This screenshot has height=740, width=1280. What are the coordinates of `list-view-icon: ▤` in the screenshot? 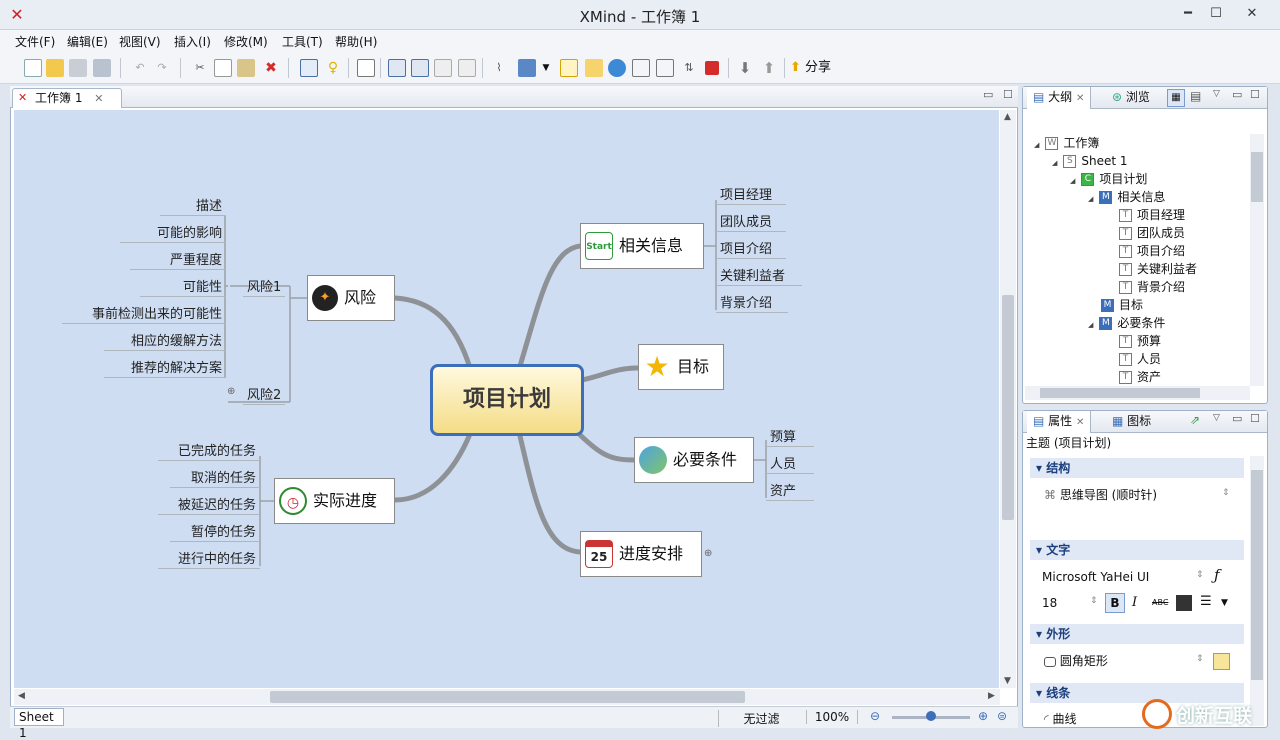 It's located at (1195, 96).